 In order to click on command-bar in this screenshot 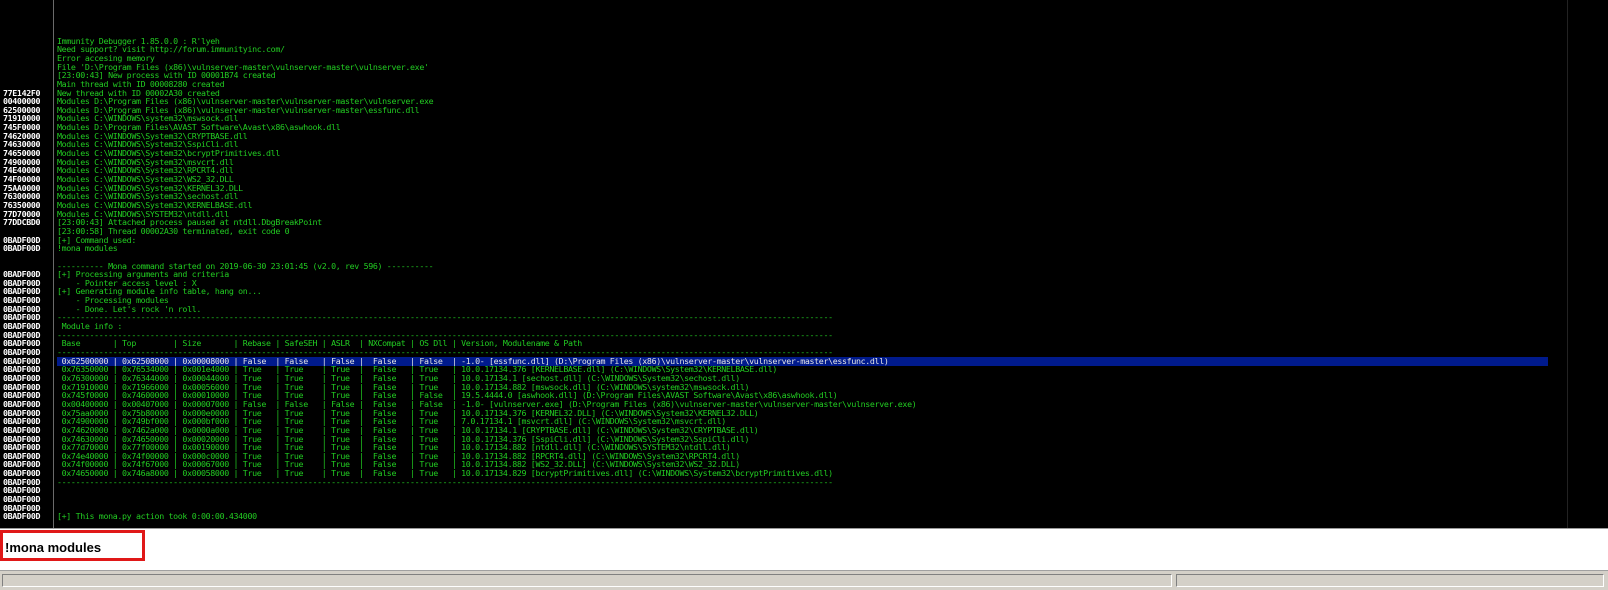, I will do `click(804, 549)`.